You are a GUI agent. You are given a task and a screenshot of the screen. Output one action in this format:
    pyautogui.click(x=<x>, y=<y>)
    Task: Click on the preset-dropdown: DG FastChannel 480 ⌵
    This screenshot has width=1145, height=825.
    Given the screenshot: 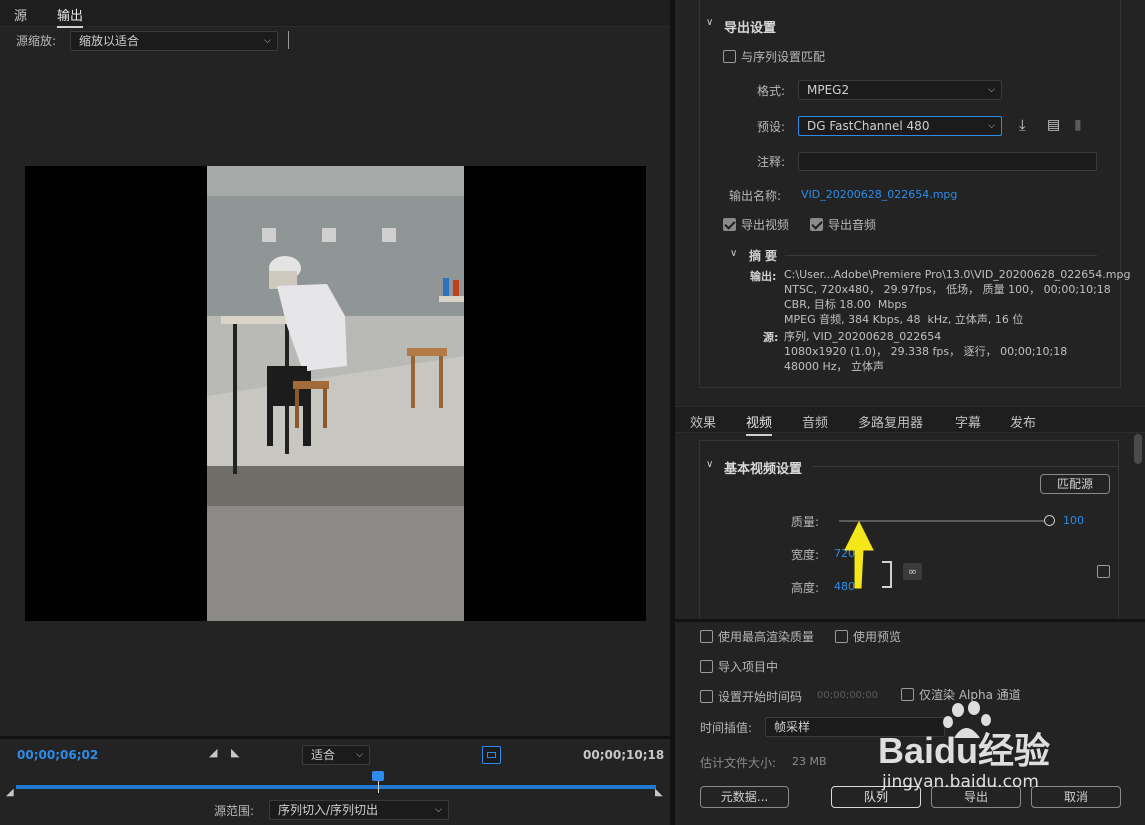 What is the action you would take?
    pyautogui.click(x=900, y=126)
    